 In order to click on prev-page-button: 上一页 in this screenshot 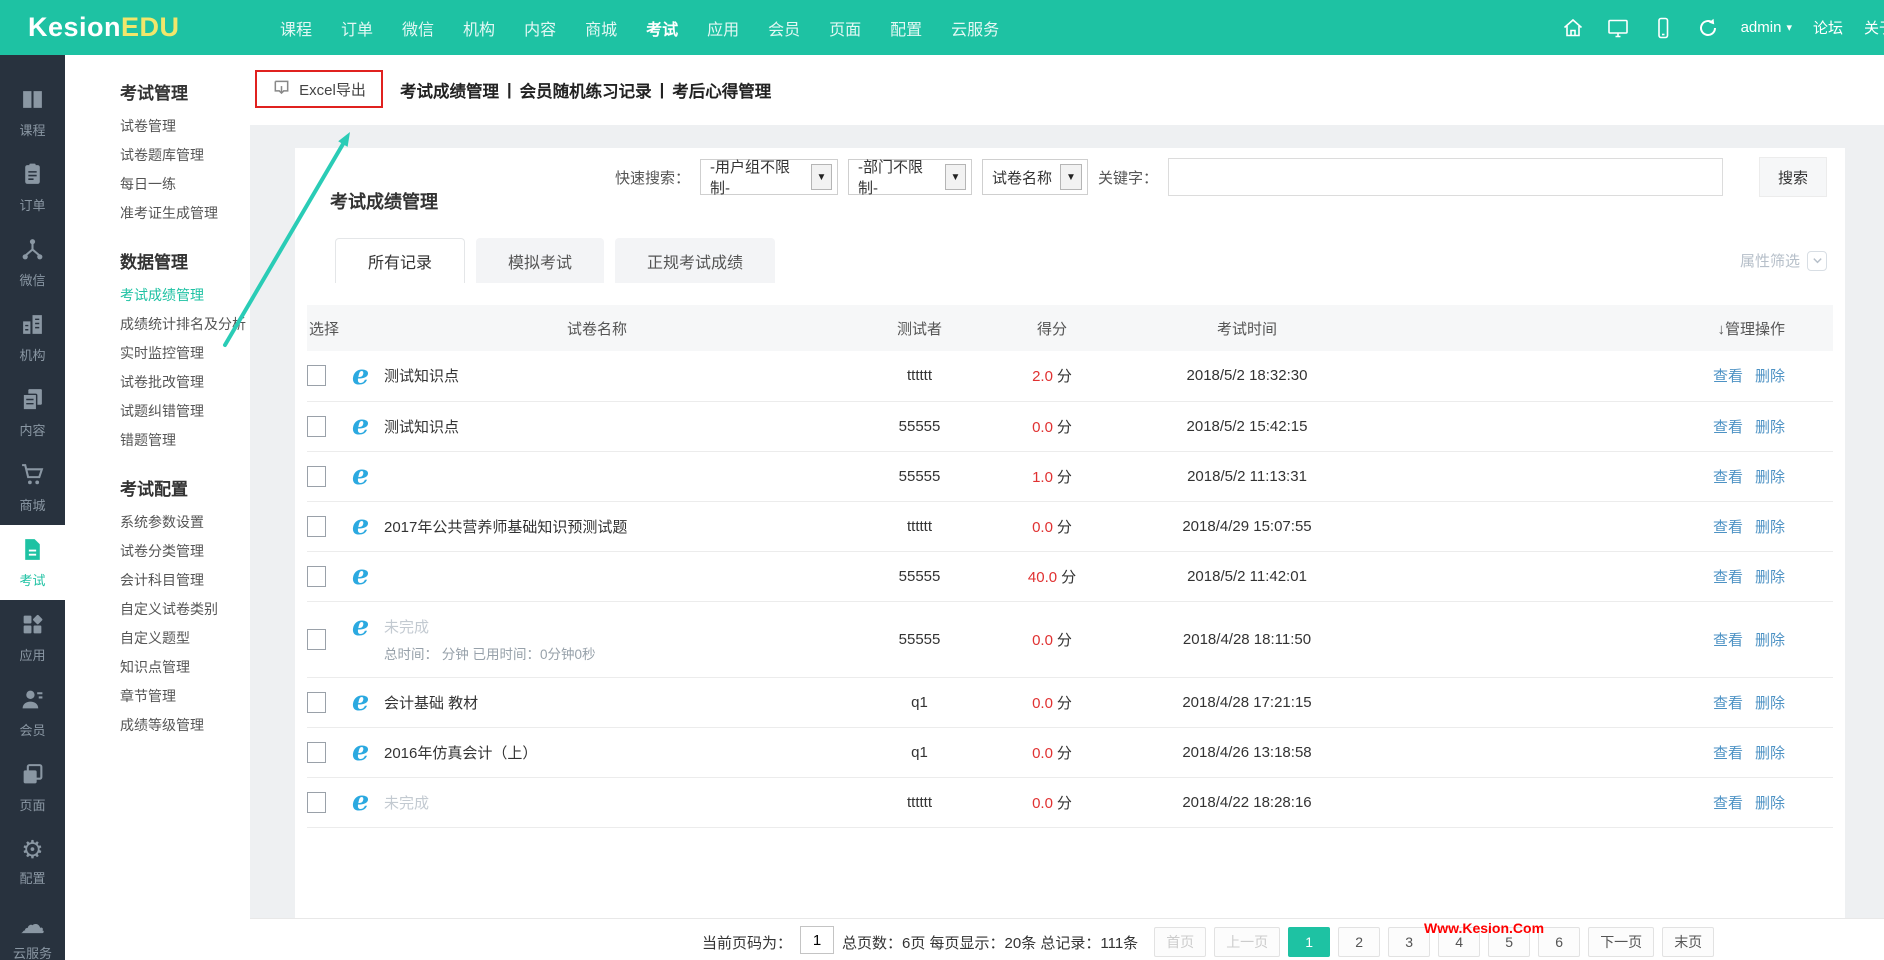, I will do `click(1247, 942)`.